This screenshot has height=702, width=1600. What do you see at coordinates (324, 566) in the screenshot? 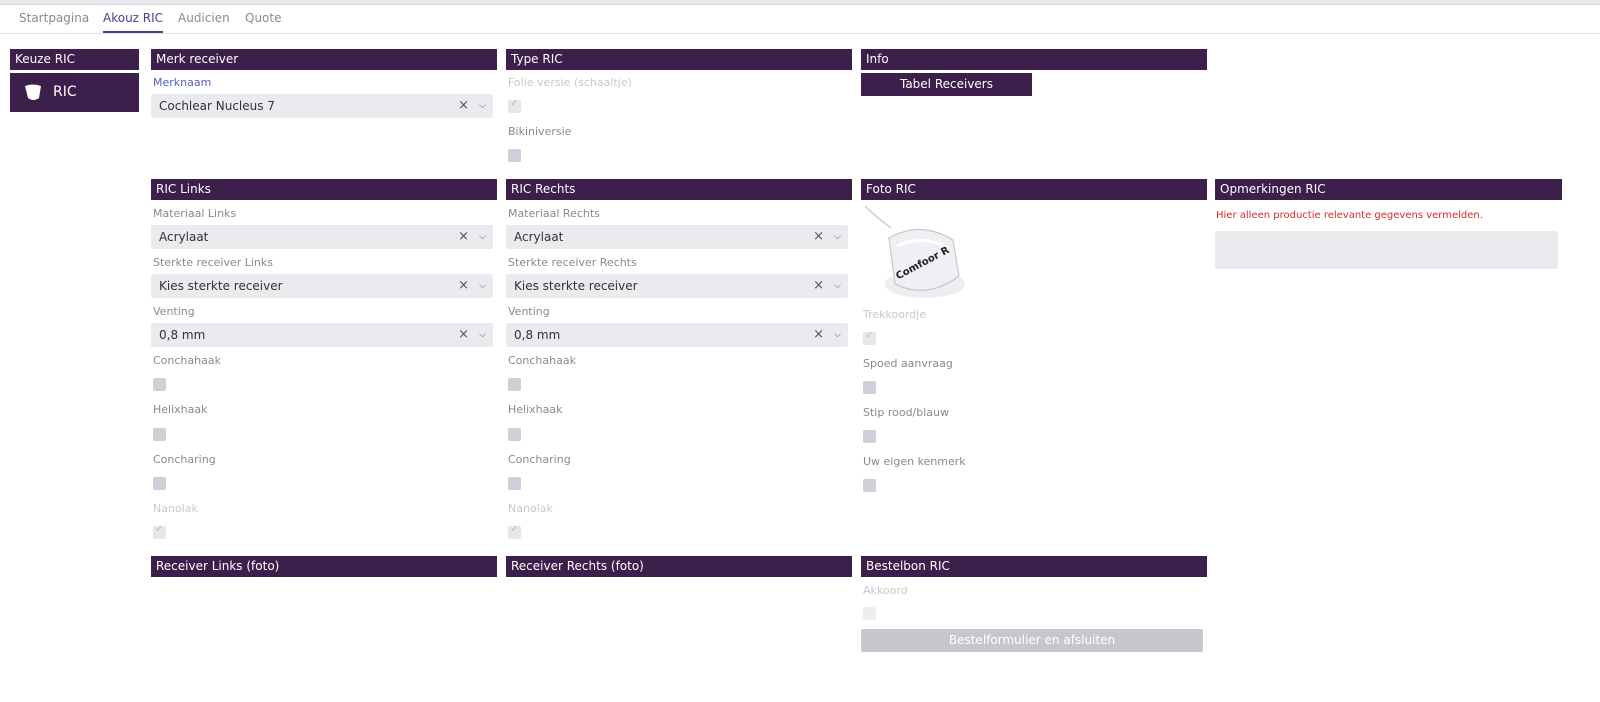
I see `receiver-links-foto-header: Receiver Links (foto)` at bounding box center [324, 566].